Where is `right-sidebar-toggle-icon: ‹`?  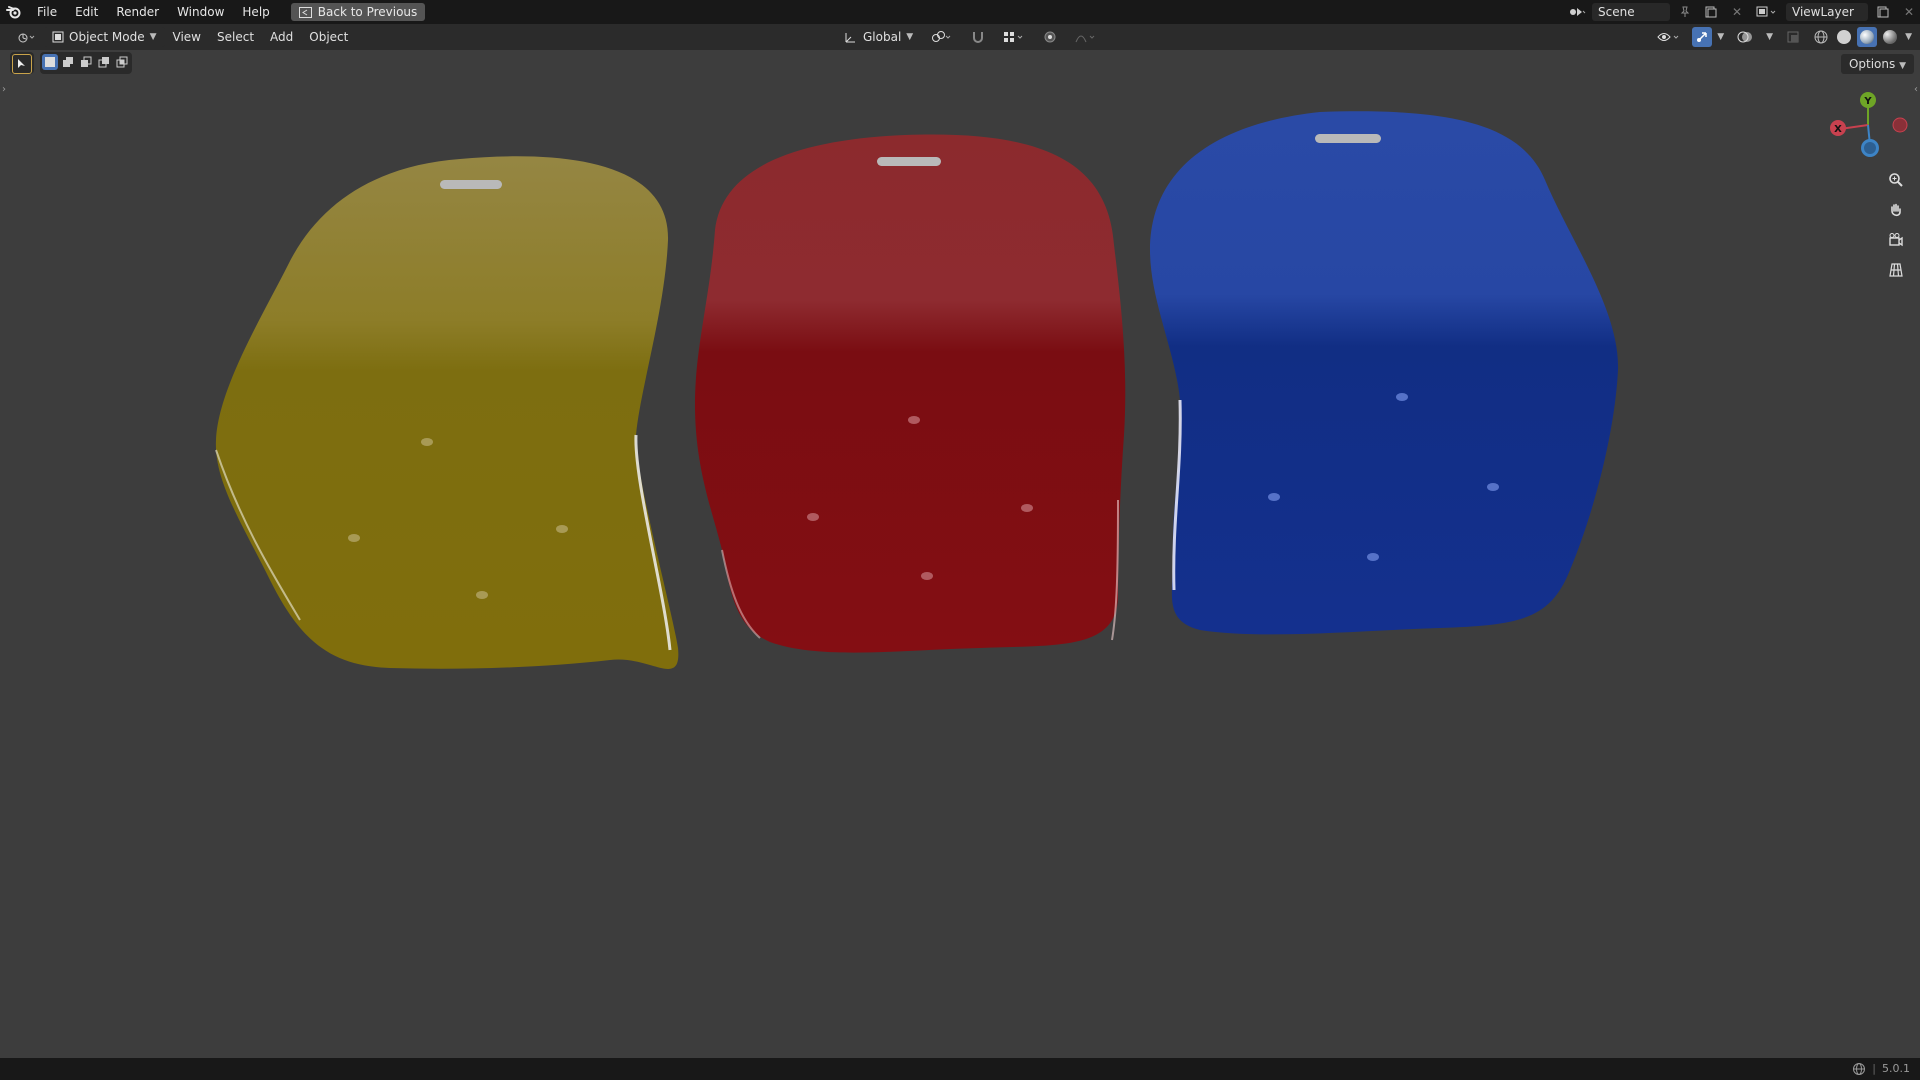 right-sidebar-toggle-icon: ‹ is located at coordinates (1916, 89).